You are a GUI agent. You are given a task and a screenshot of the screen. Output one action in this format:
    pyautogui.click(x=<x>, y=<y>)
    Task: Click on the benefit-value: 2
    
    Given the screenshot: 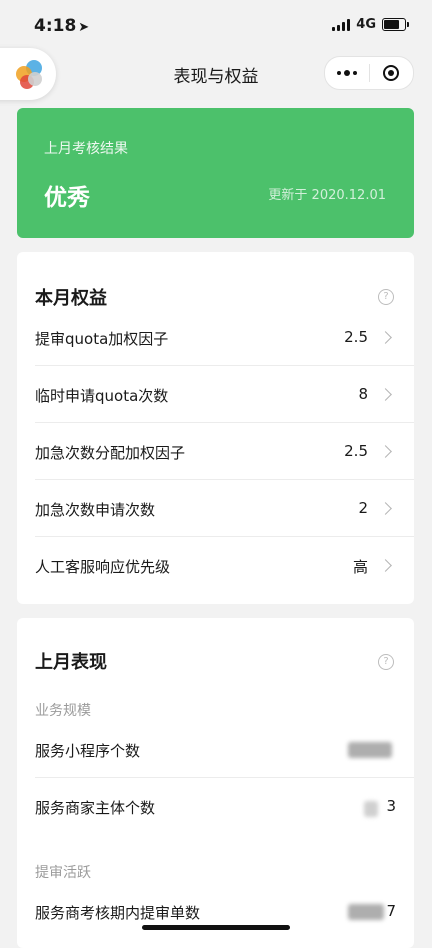 What is the action you would take?
    pyautogui.click(x=363, y=508)
    